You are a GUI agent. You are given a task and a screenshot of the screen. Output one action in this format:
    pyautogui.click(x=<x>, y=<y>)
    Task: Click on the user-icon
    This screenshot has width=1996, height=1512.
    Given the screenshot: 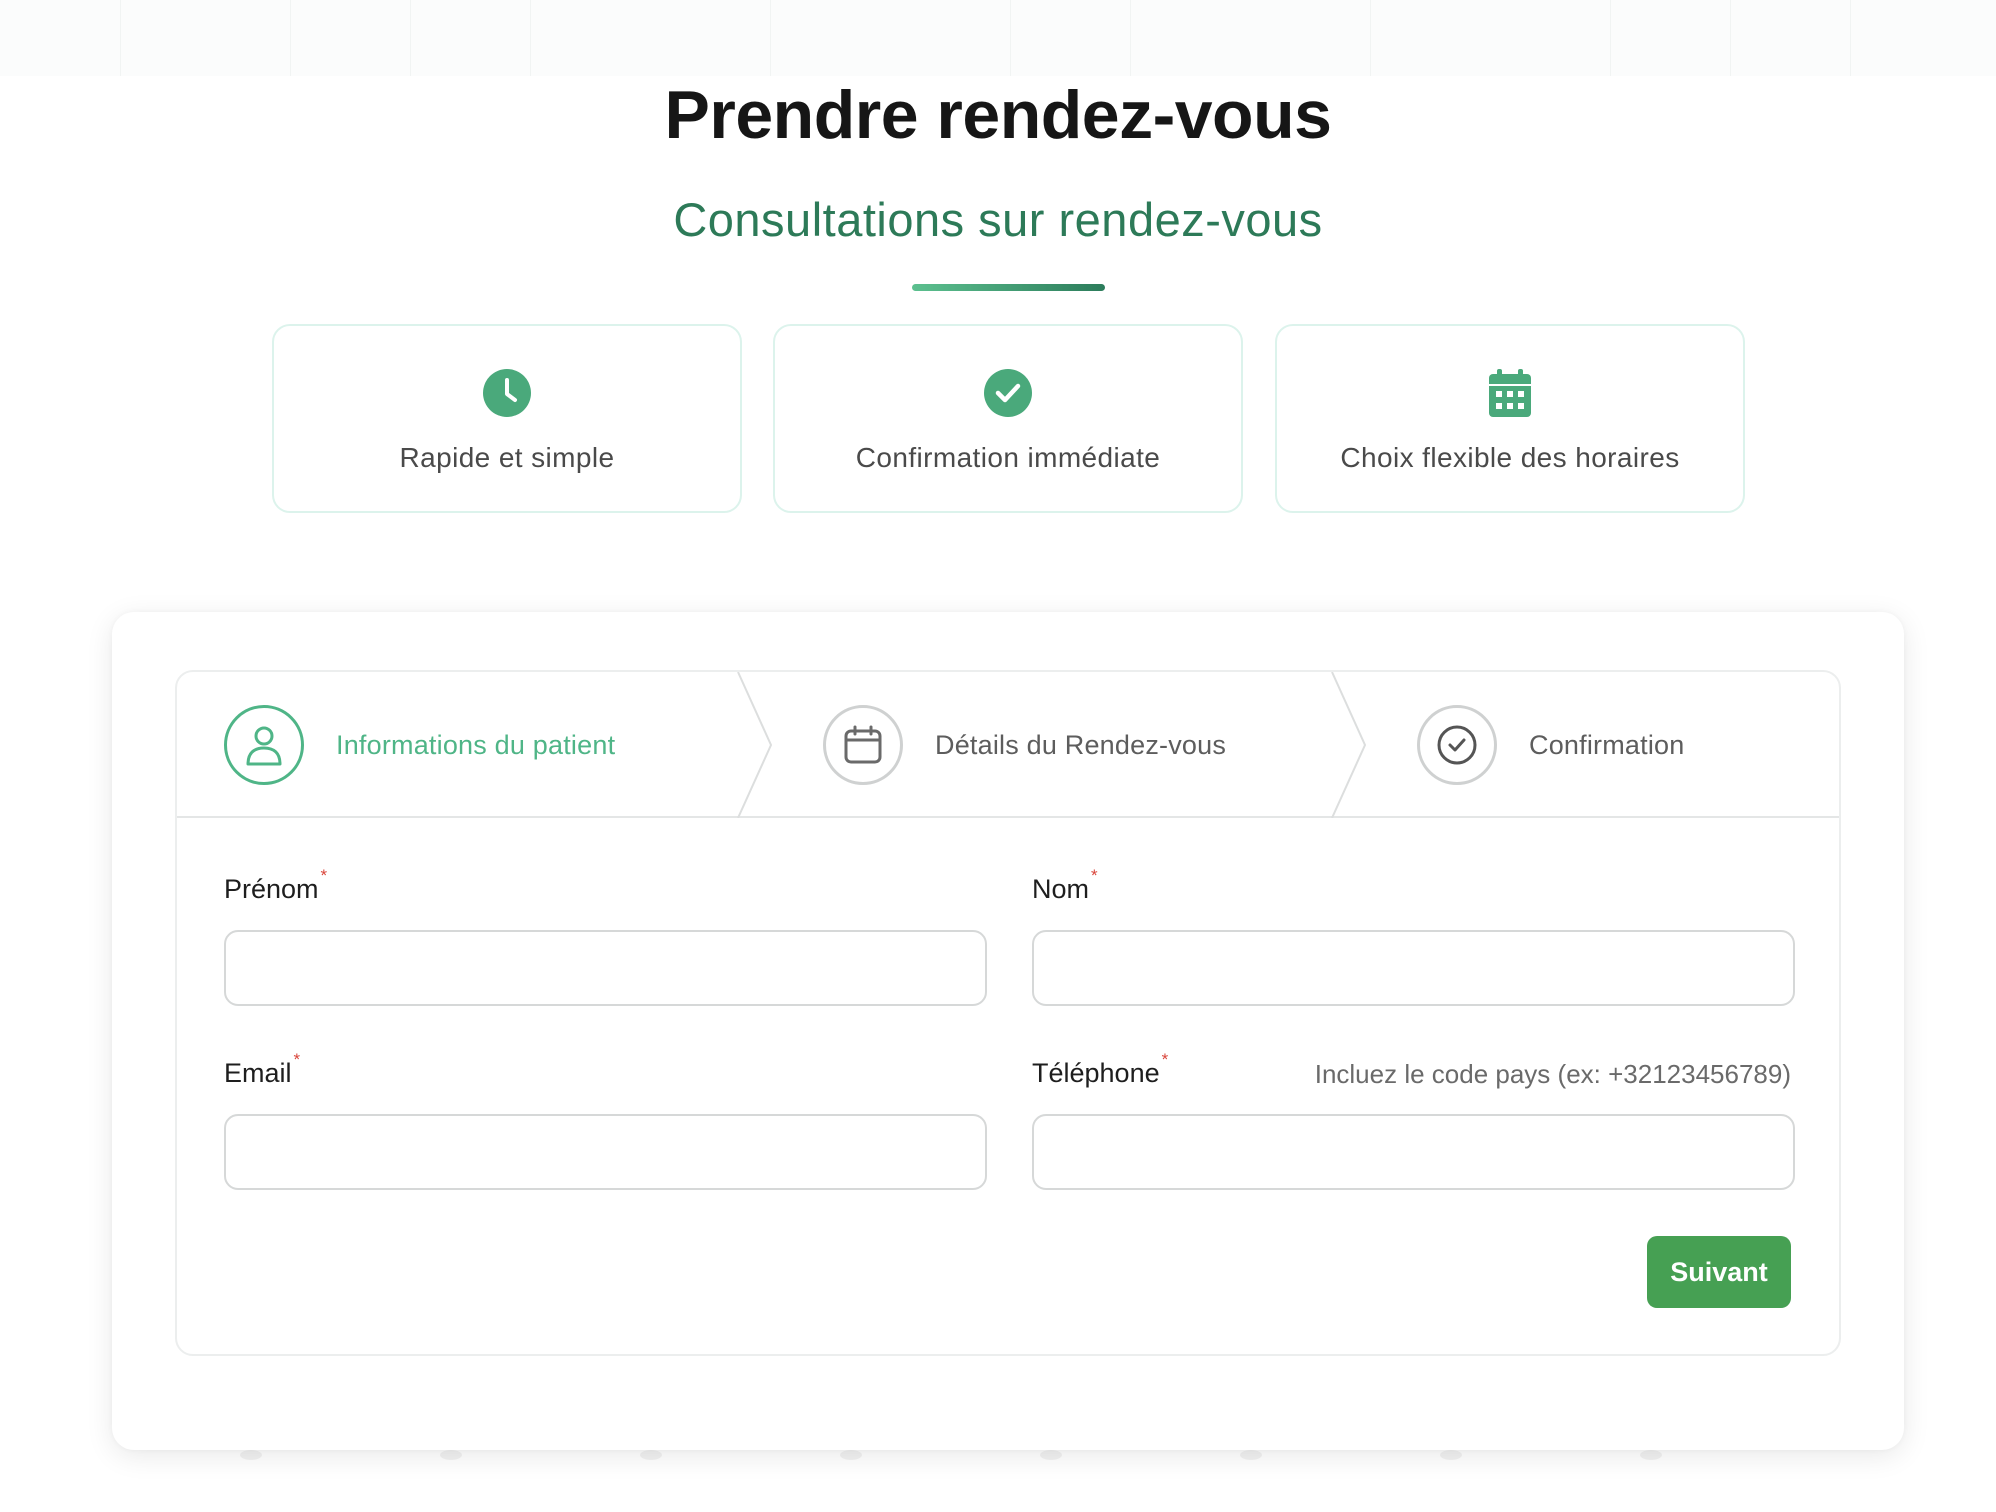 What is the action you would take?
    pyautogui.click(x=264, y=746)
    